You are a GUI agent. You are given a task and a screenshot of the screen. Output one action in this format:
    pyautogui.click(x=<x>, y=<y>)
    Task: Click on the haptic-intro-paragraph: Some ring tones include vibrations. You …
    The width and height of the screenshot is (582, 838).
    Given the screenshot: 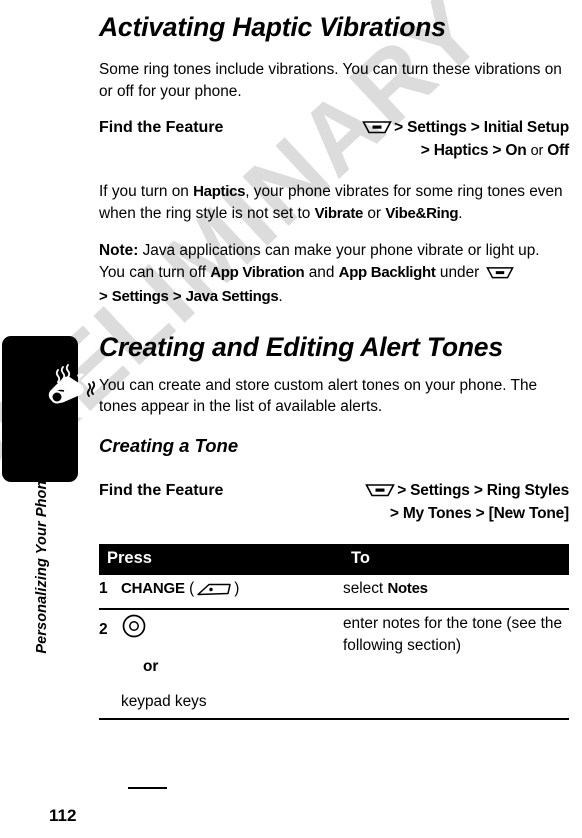 What is the action you would take?
    pyautogui.click(x=330, y=80)
    